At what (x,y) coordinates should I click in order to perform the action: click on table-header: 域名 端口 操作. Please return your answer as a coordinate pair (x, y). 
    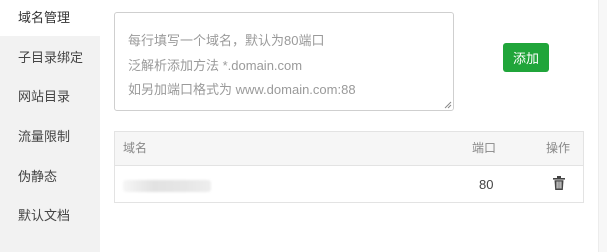
    Looking at the image, I should click on (349, 149).